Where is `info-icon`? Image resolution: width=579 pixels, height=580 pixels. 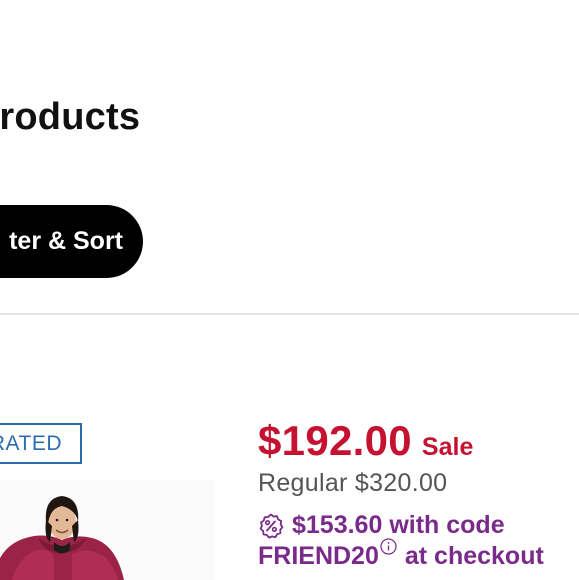
info-icon is located at coordinates (388, 546).